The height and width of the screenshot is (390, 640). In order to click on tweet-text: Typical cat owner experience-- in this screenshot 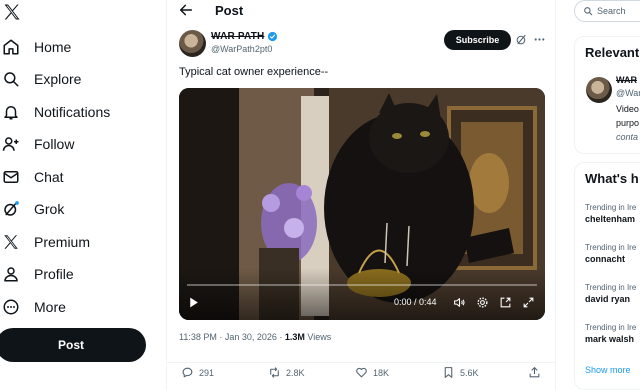, I will do `click(254, 72)`.